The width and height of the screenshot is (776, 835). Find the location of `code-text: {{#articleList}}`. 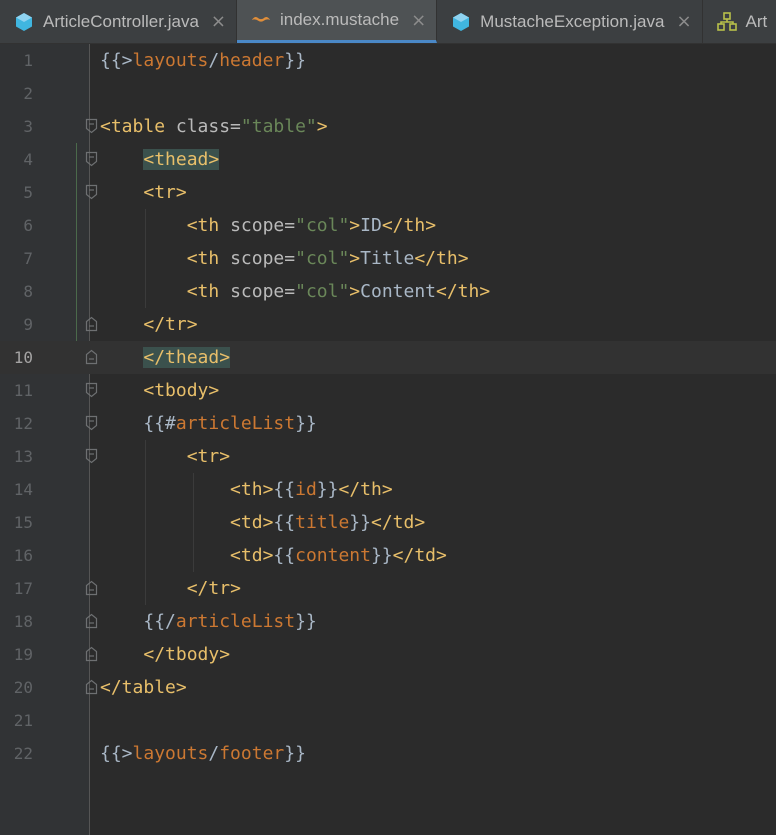

code-text: {{#articleList}} is located at coordinates (230, 423).